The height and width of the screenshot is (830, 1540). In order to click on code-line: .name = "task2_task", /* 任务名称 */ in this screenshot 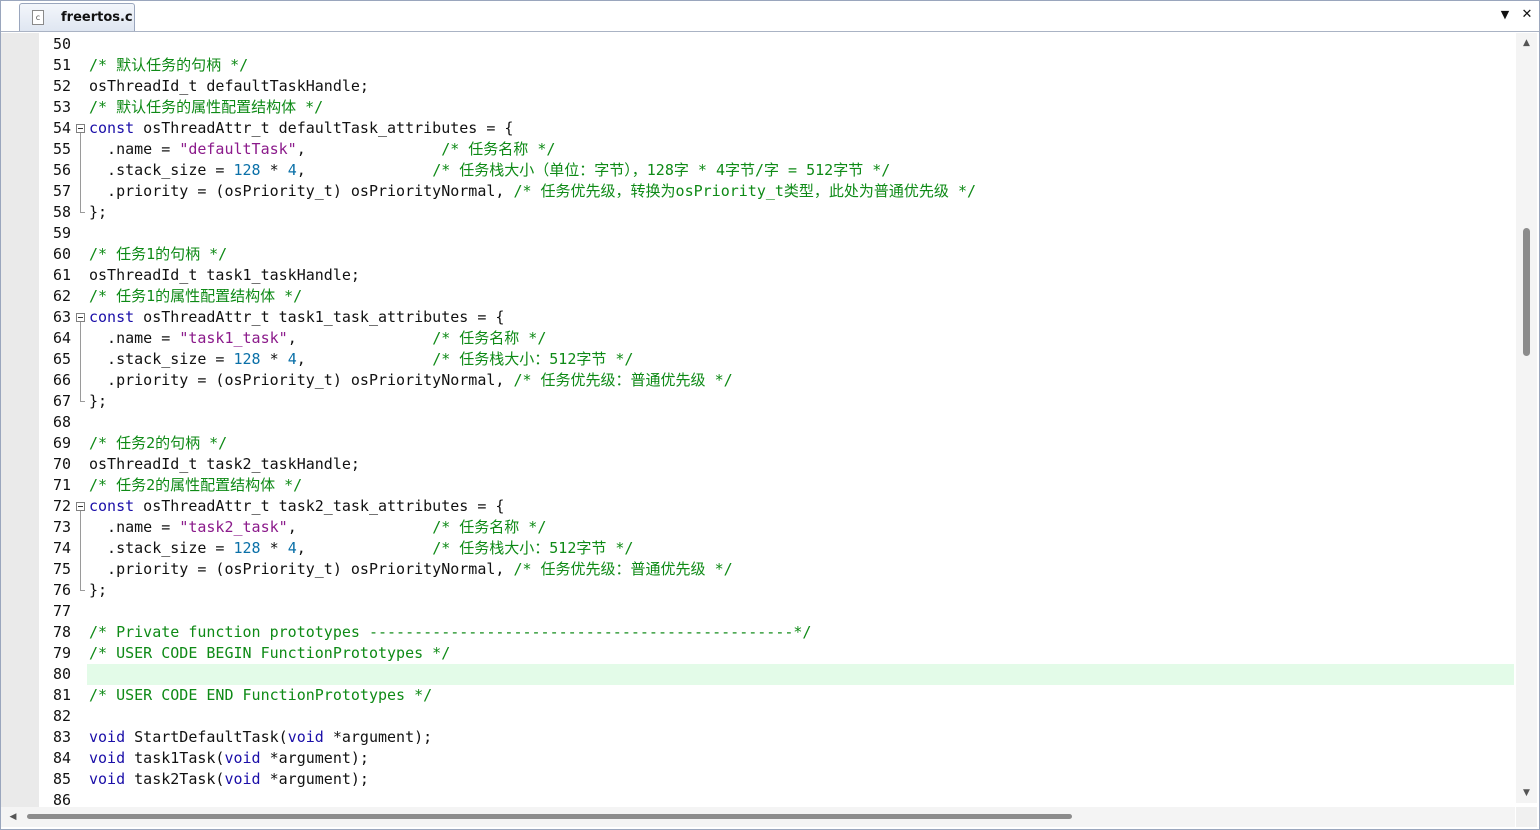, I will do `click(800, 527)`.